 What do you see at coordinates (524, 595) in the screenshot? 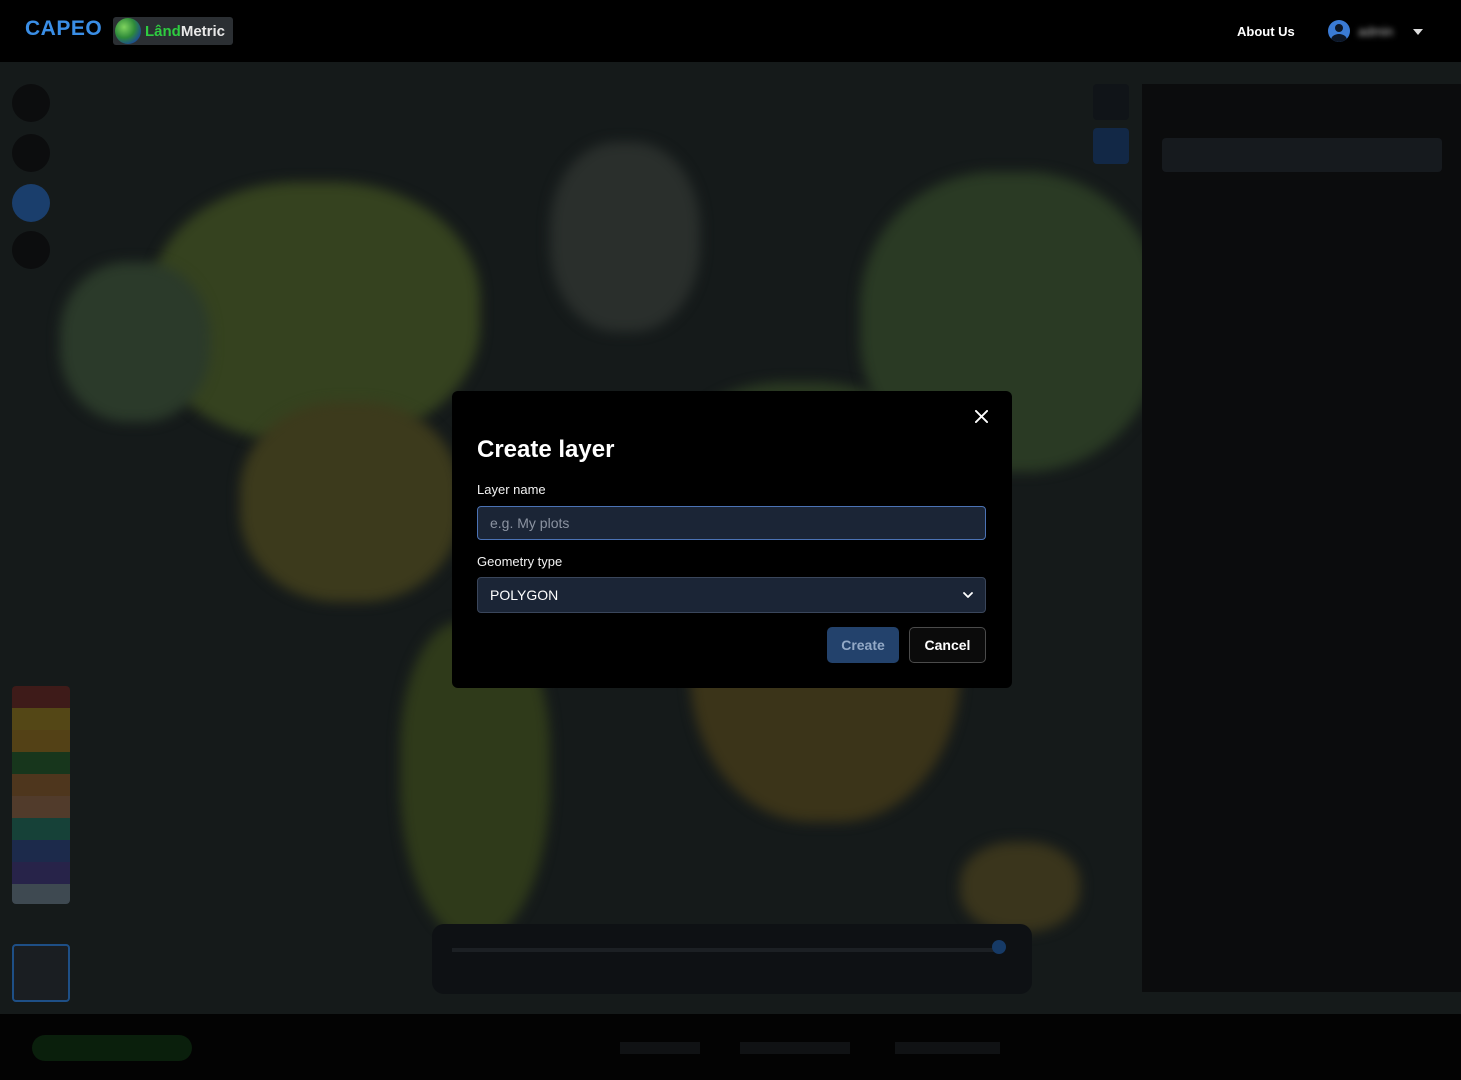
I see `geometry-type-value: POLYGON` at bounding box center [524, 595].